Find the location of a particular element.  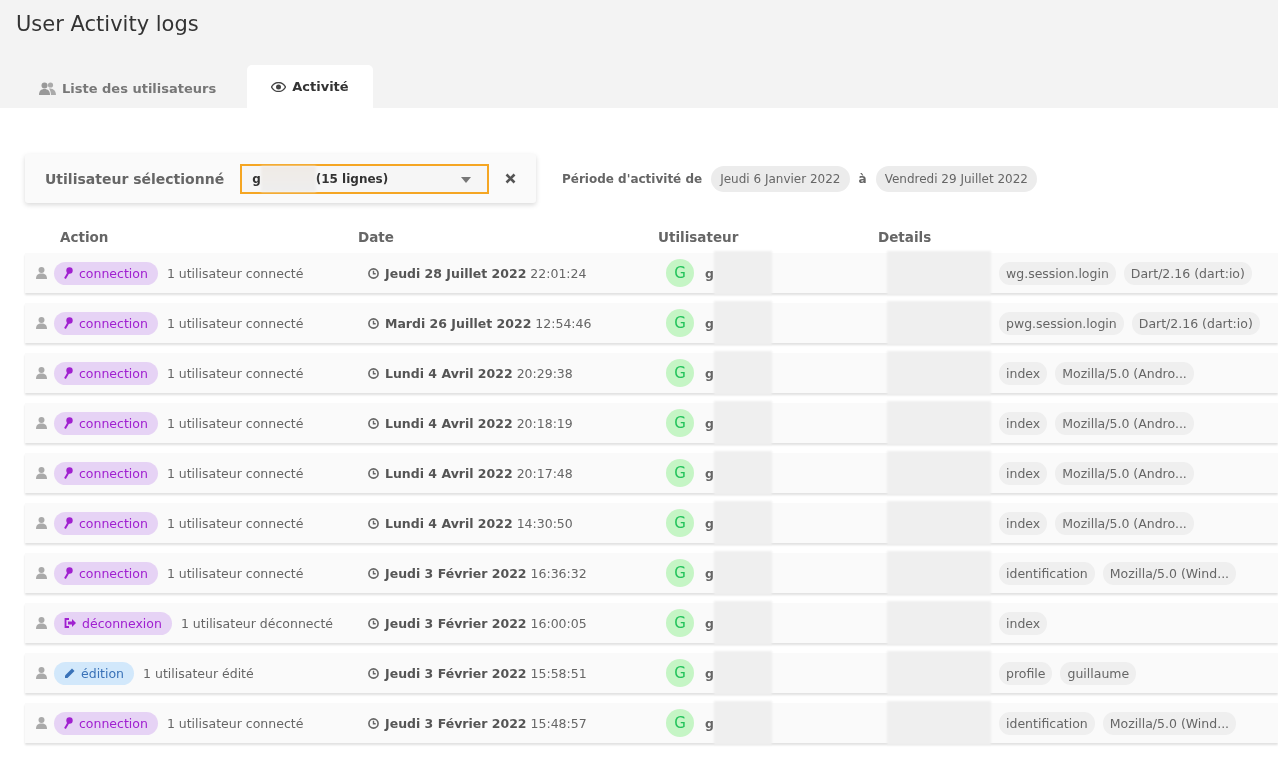

eye-icon is located at coordinates (279, 86).